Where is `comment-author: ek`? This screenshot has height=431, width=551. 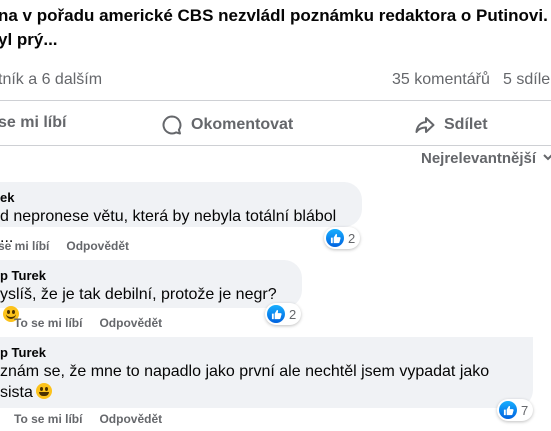
comment-author: ek is located at coordinates (175, 197).